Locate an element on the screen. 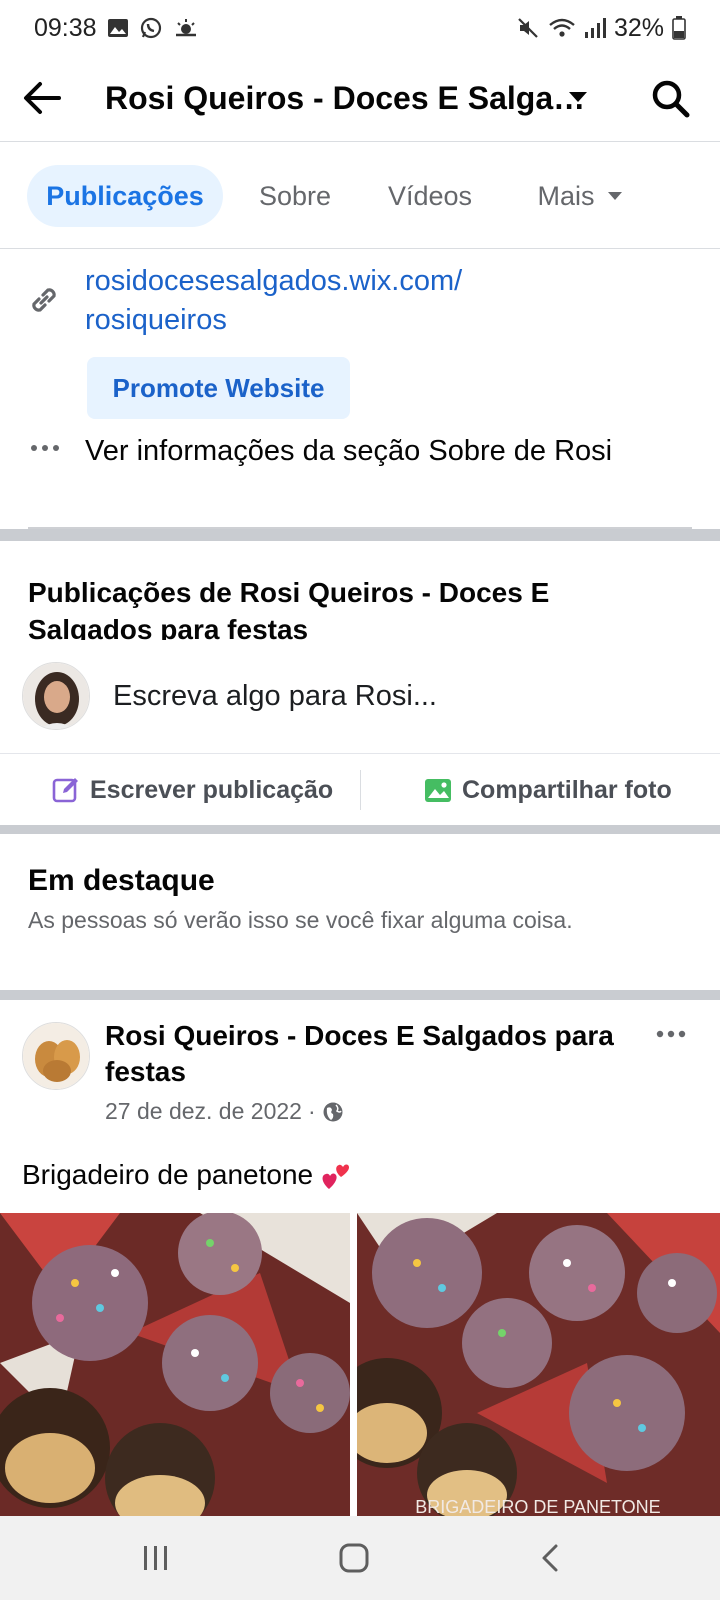 This screenshot has height=1600, width=720. share-photo-label: Compartilhar foto is located at coordinates (567, 789).